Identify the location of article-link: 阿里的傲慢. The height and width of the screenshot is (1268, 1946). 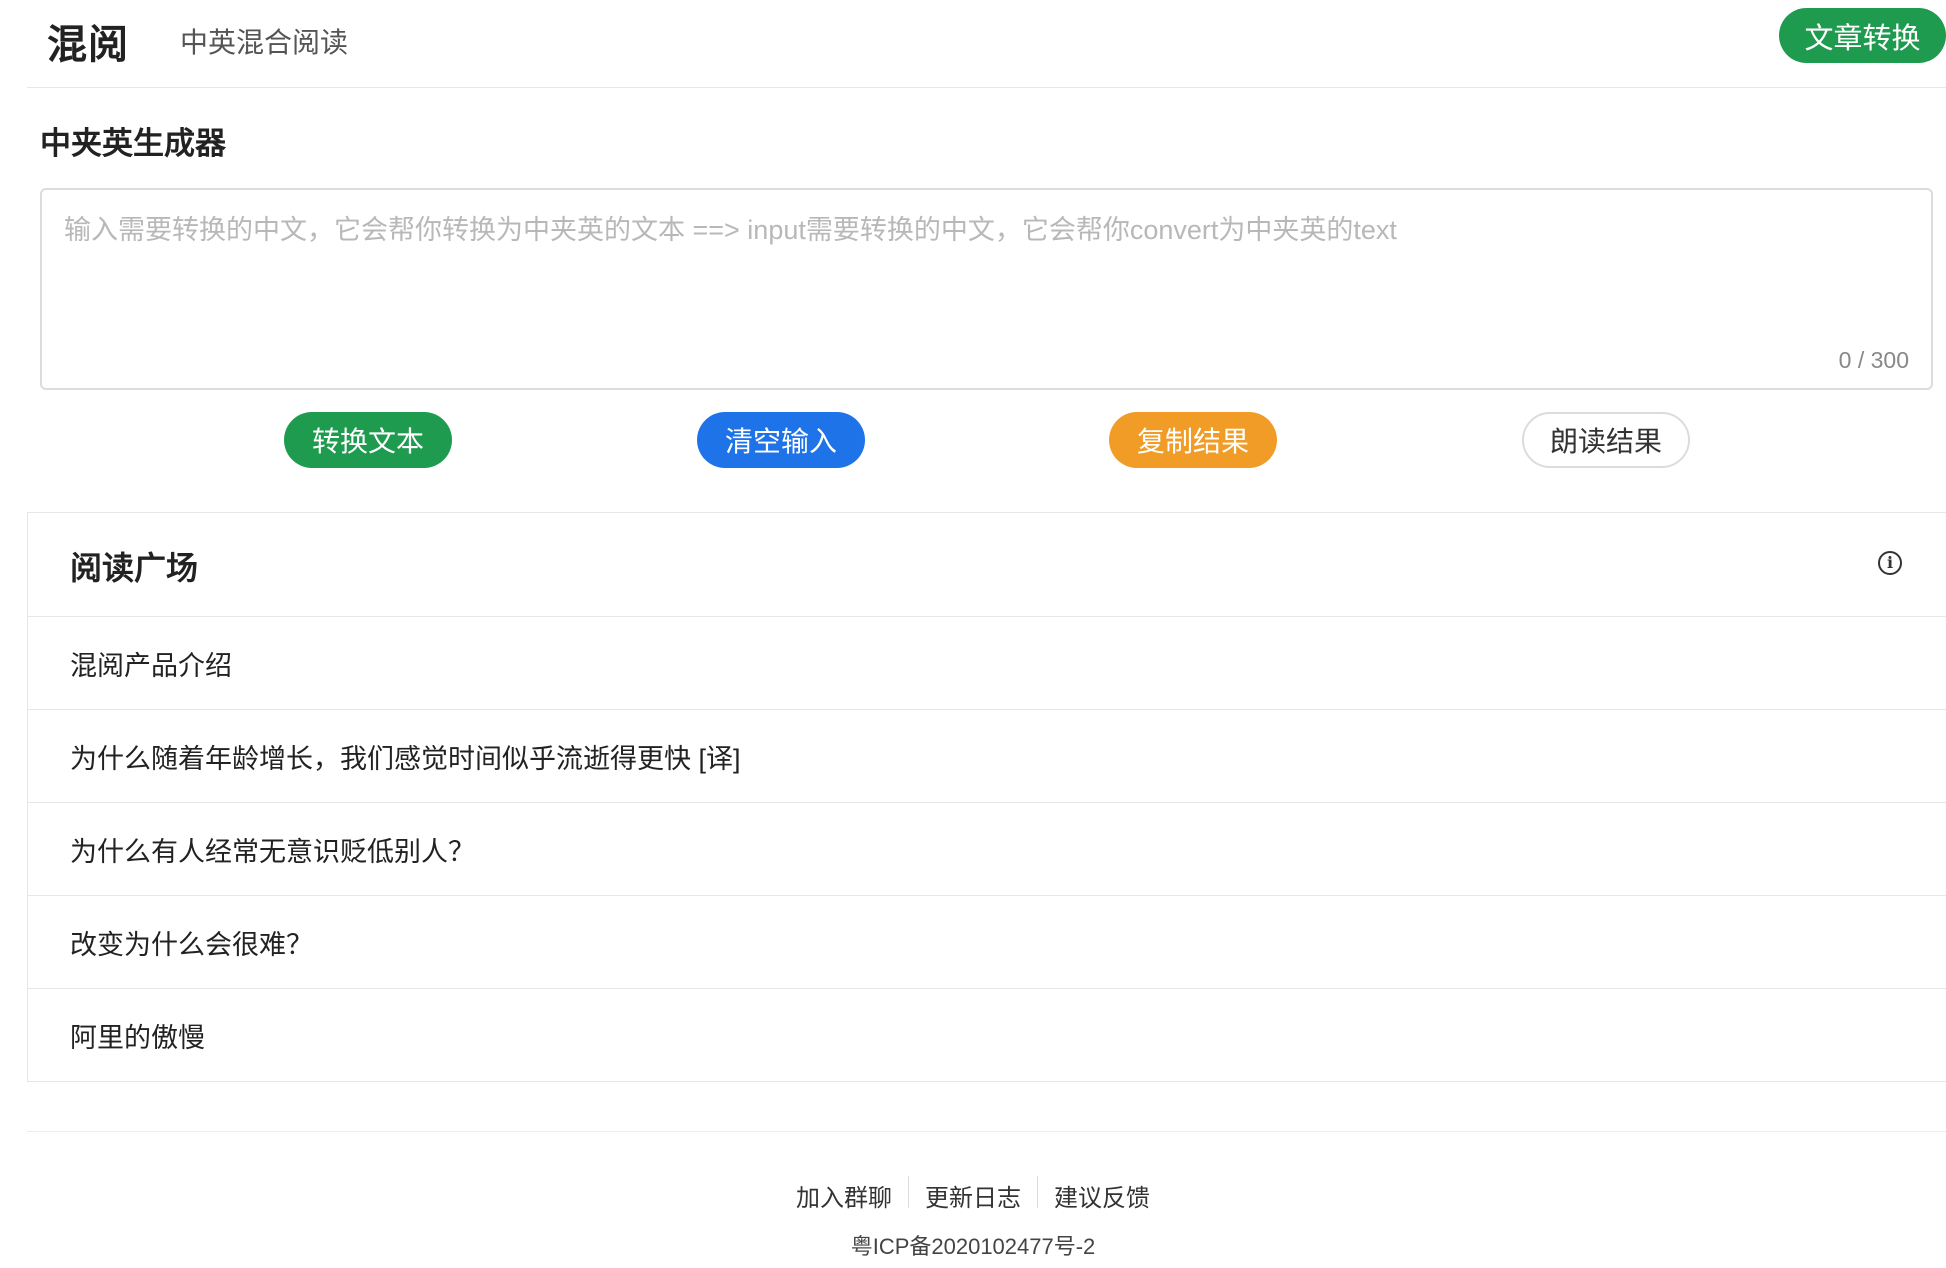
(987, 1035).